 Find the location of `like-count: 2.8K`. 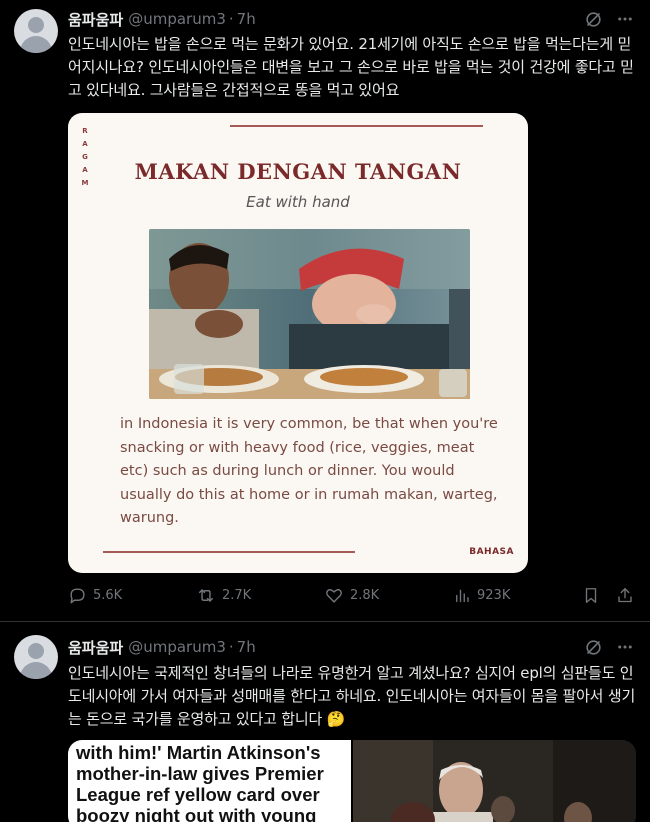

like-count: 2.8K is located at coordinates (365, 595).